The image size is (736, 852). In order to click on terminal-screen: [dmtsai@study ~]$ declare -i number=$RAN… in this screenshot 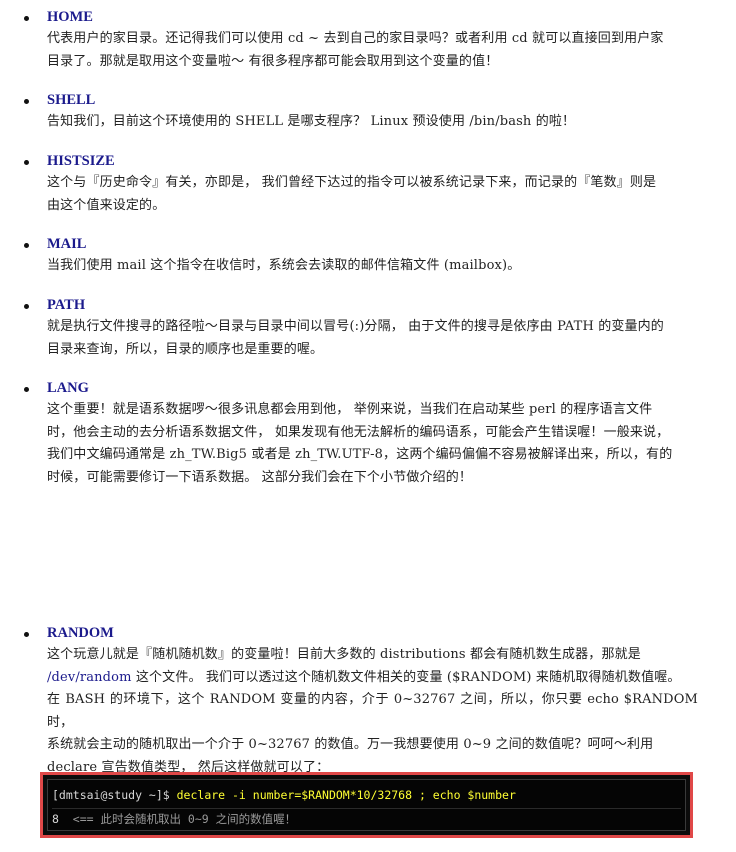, I will do `click(366, 805)`.